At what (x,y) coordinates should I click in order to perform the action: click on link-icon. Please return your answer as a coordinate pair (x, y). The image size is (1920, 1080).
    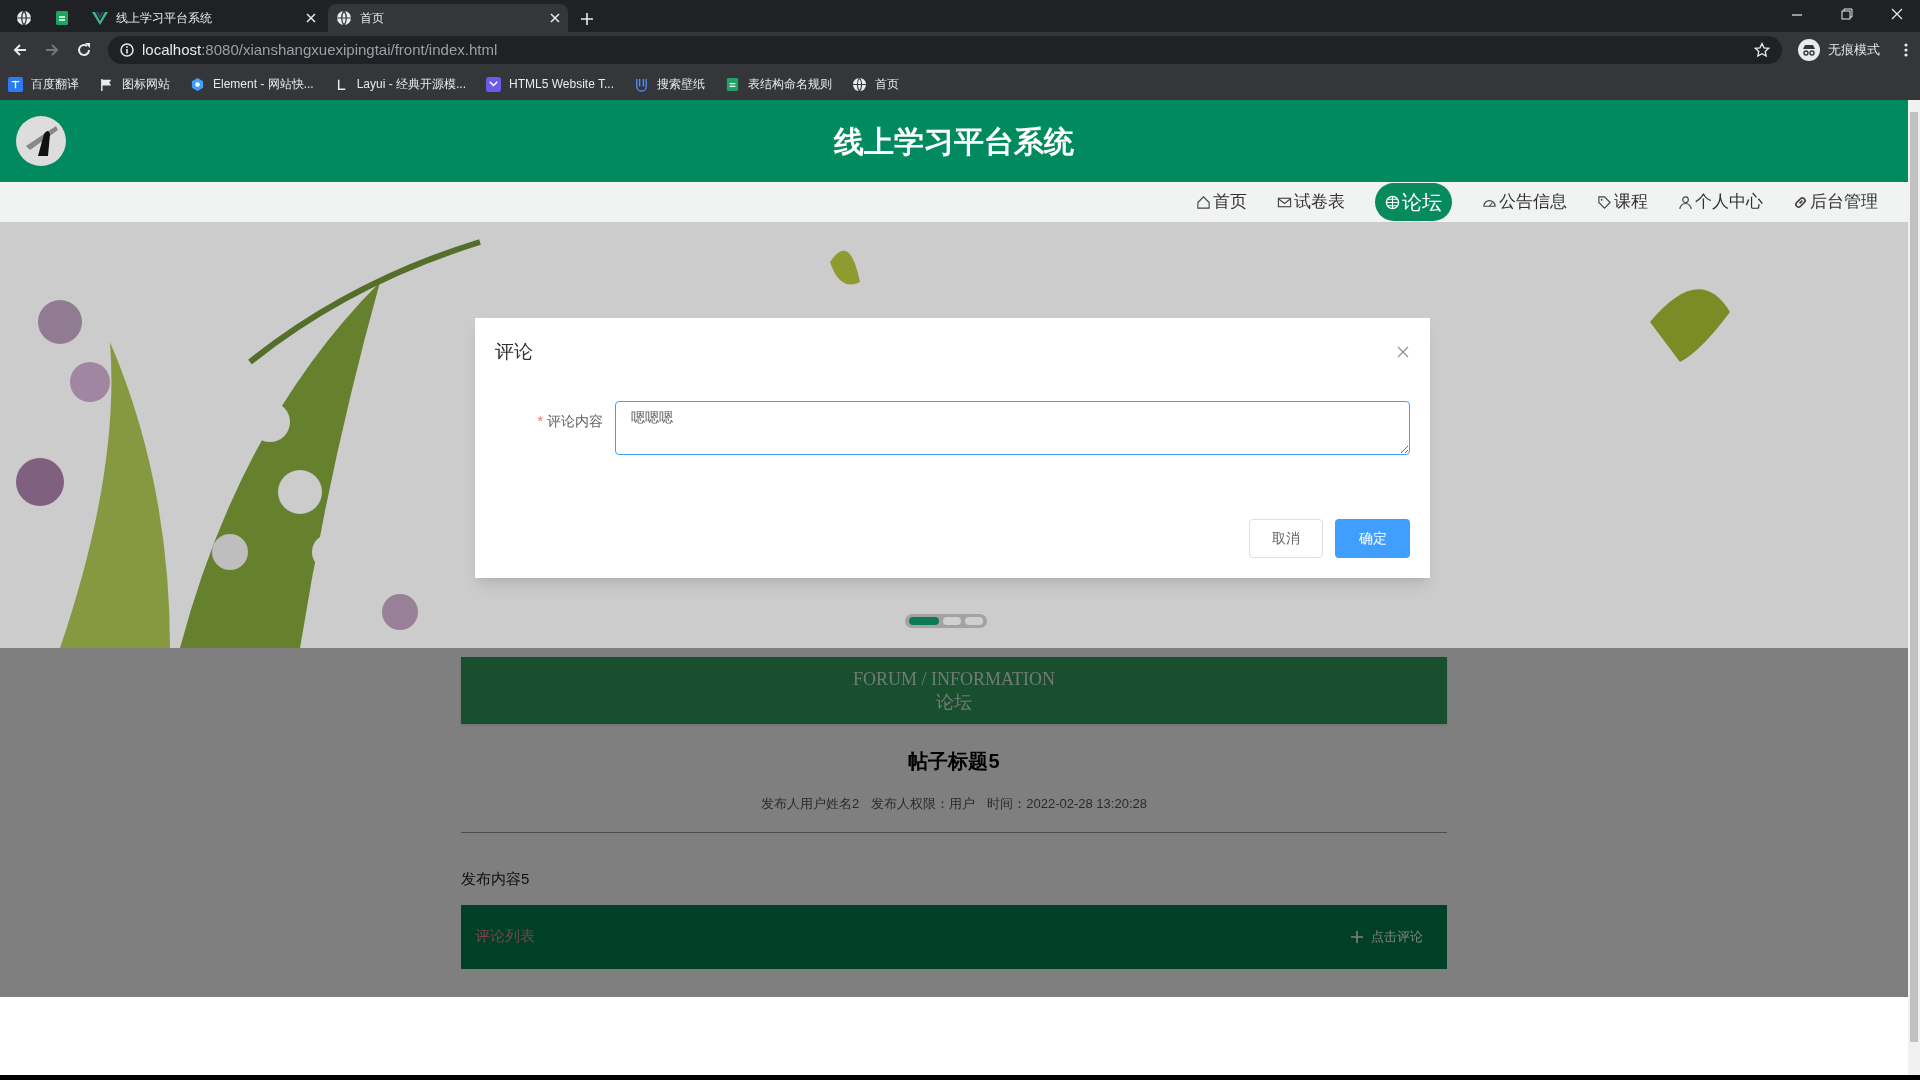
    Looking at the image, I should click on (1800, 202).